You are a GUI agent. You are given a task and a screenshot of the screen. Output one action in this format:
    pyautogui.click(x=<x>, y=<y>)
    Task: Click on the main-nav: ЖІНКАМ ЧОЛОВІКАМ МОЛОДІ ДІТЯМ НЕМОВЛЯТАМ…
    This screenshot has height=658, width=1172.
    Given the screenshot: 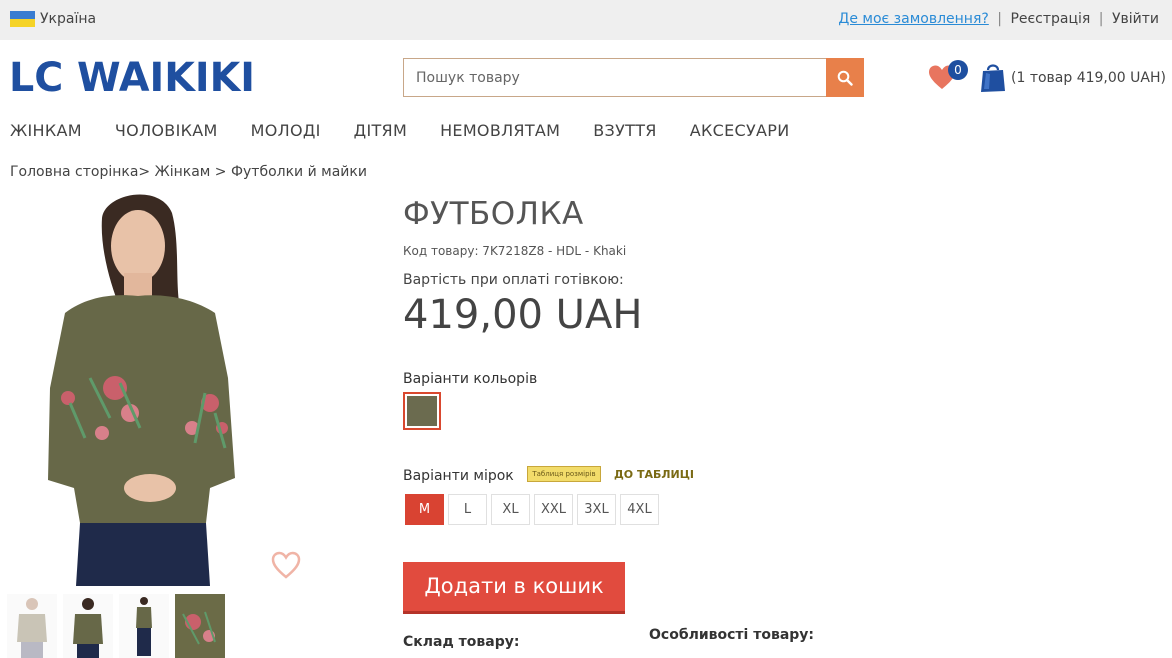 What is the action you would take?
    pyautogui.click(x=416, y=130)
    